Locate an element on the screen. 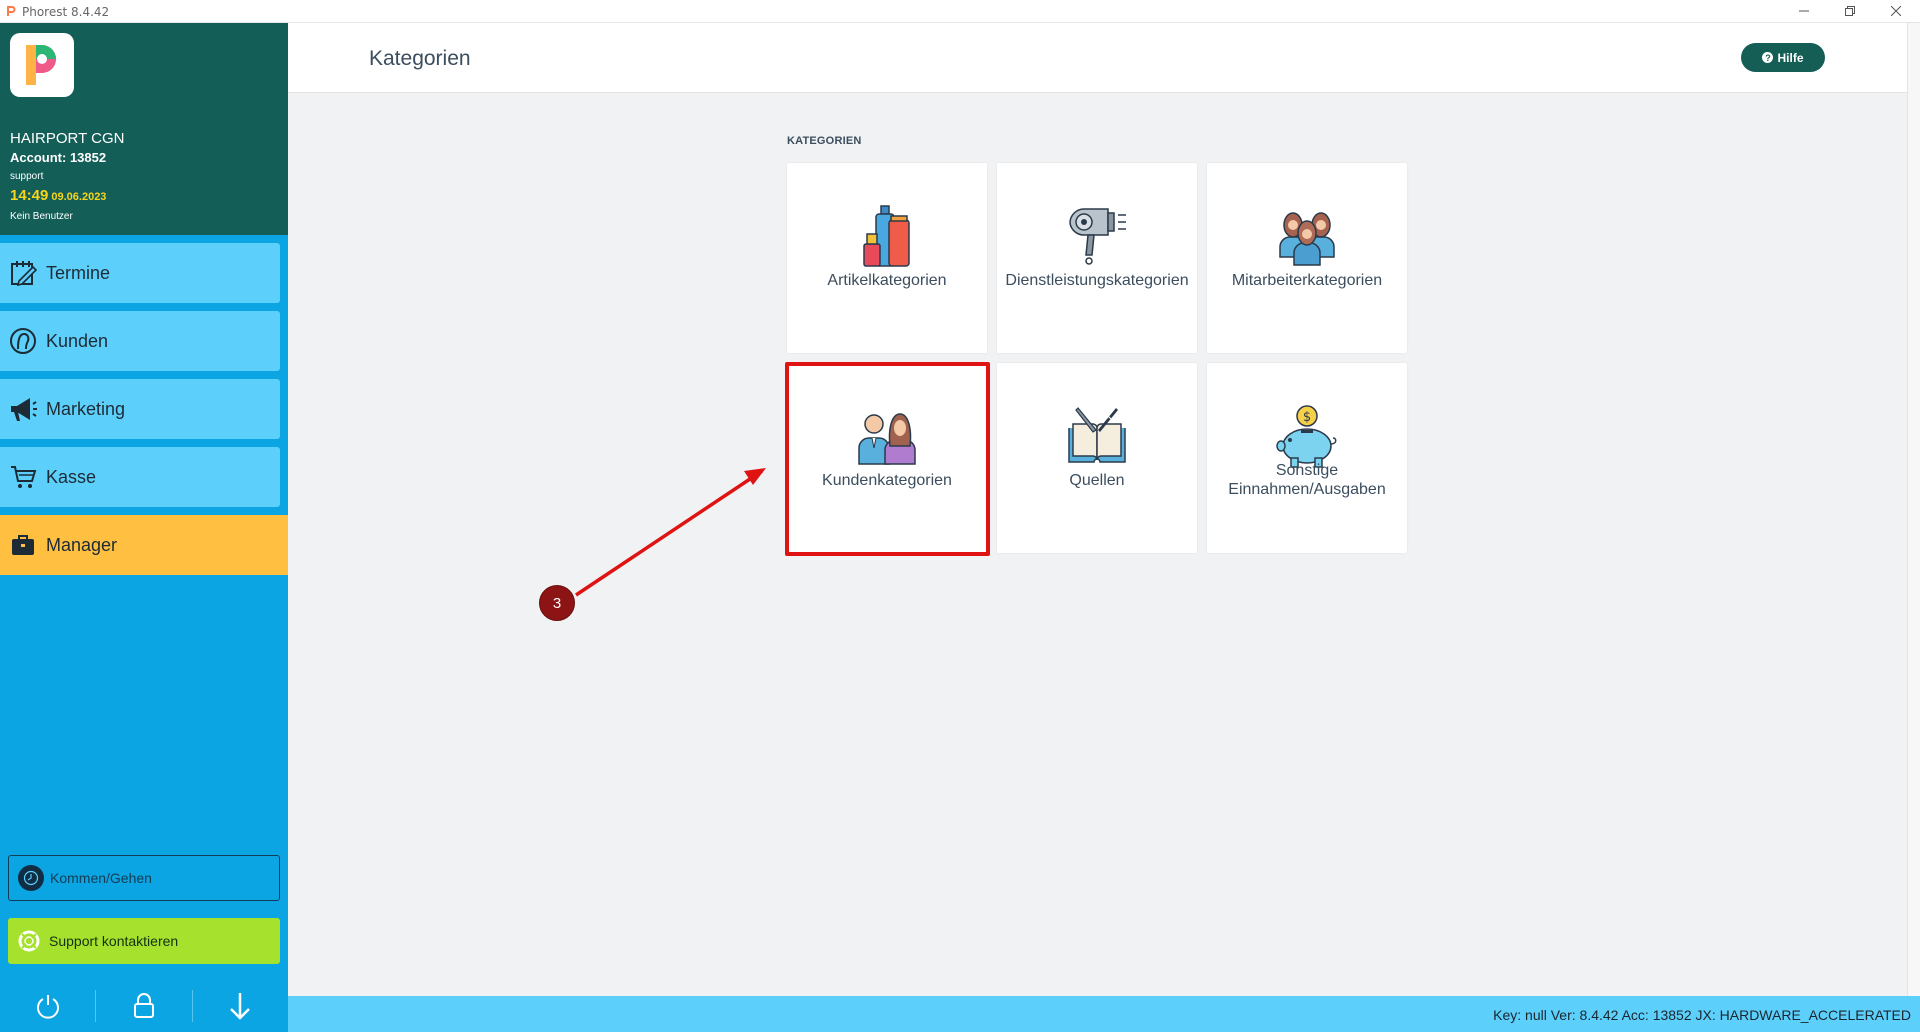 The width and height of the screenshot is (1920, 1032). arrow-down-icon is located at coordinates (240, 1006).